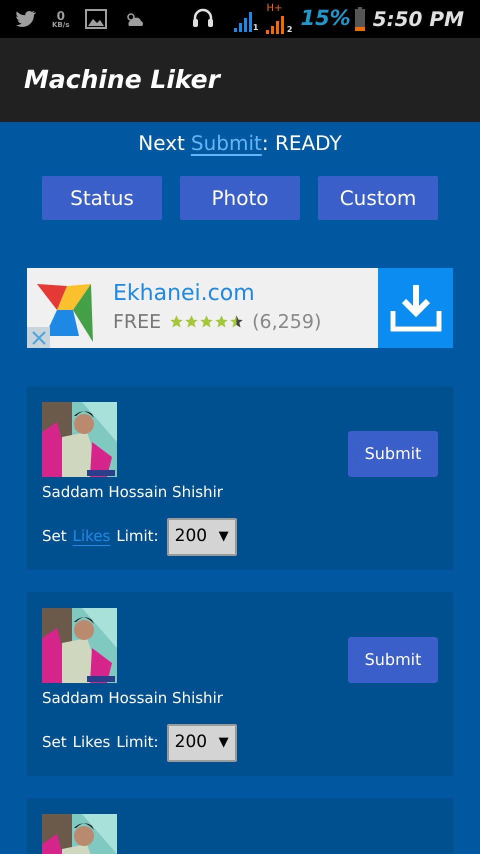 The image size is (480, 854). What do you see at coordinates (26, 19) in the screenshot?
I see `bird-icon` at bounding box center [26, 19].